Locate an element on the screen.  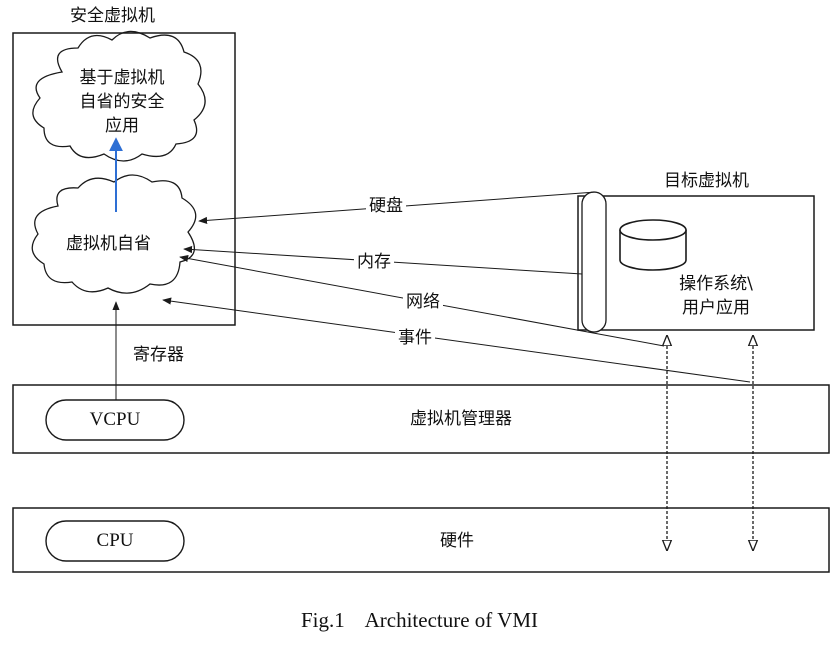
target-vm-interface-pill is located at coordinates (594, 262).